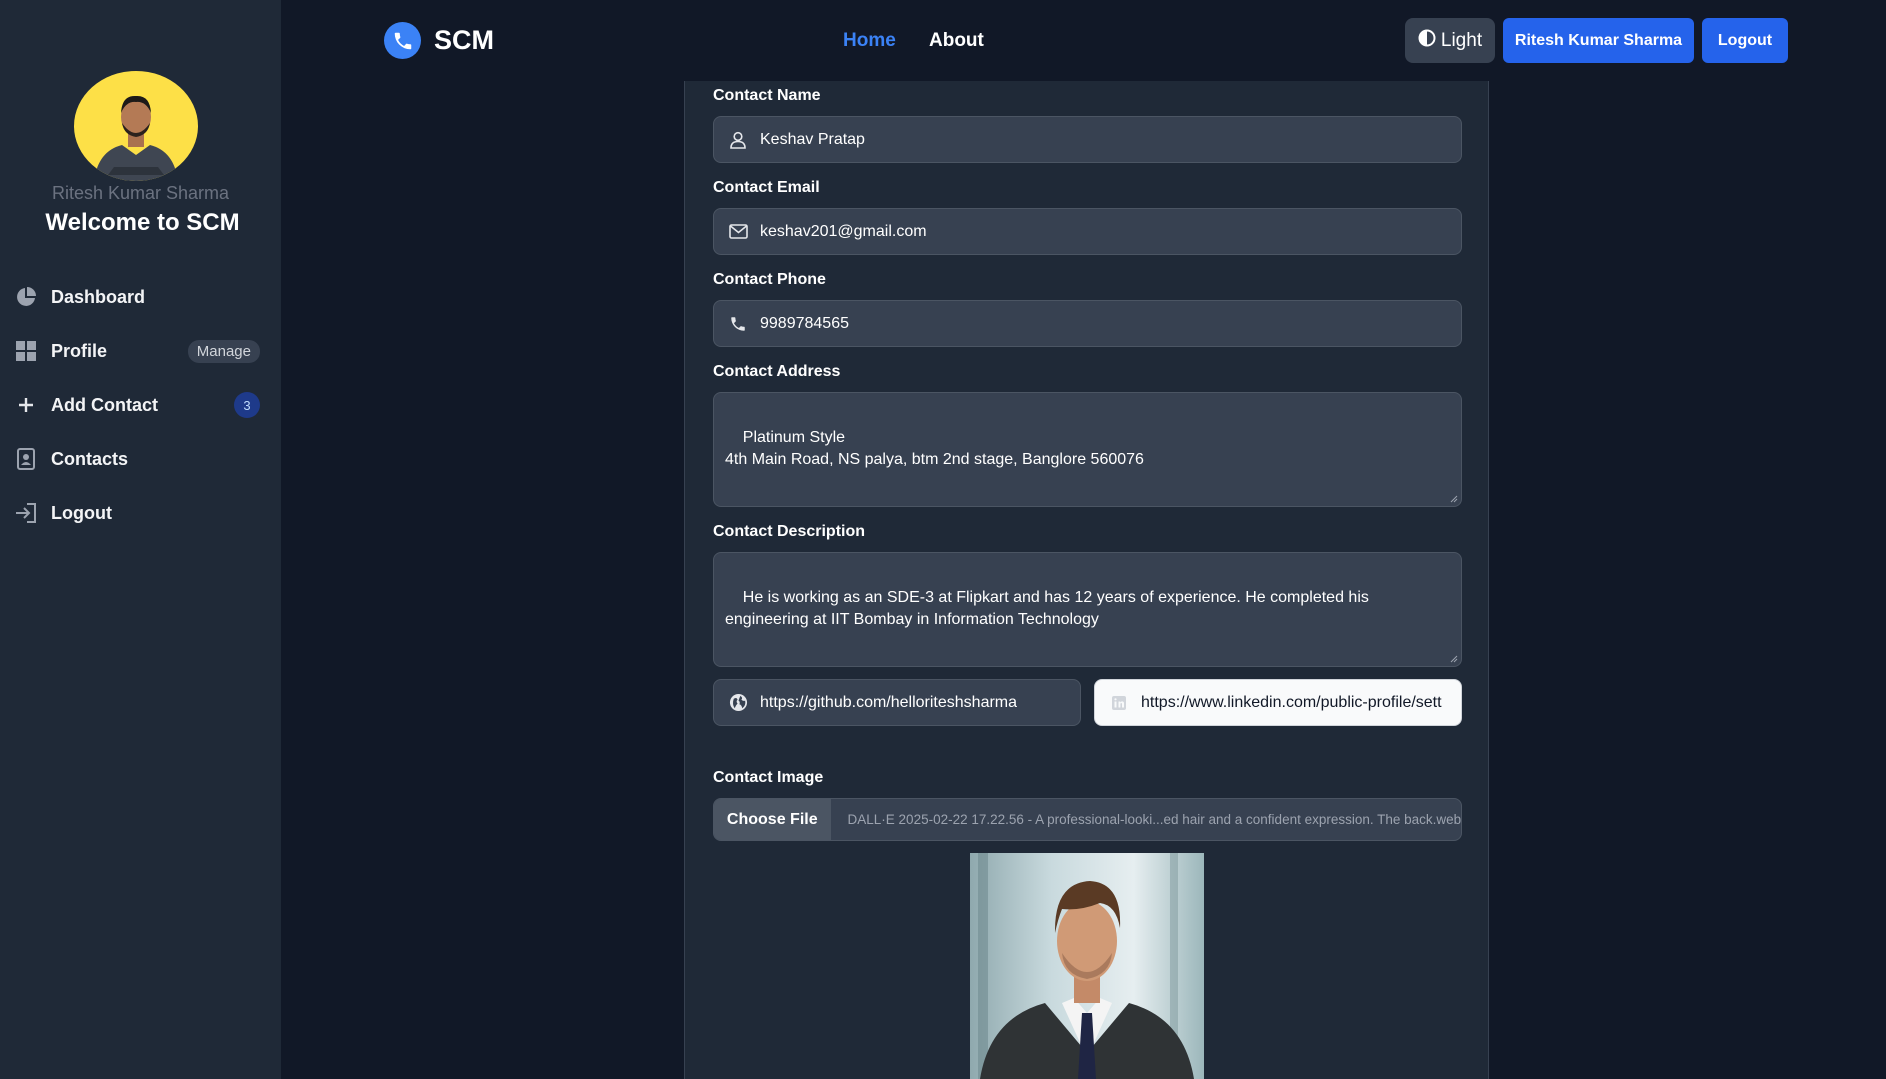  What do you see at coordinates (869, 41) in the screenshot?
I see `nav-home-link: Home` at bounding box center [869, 41].